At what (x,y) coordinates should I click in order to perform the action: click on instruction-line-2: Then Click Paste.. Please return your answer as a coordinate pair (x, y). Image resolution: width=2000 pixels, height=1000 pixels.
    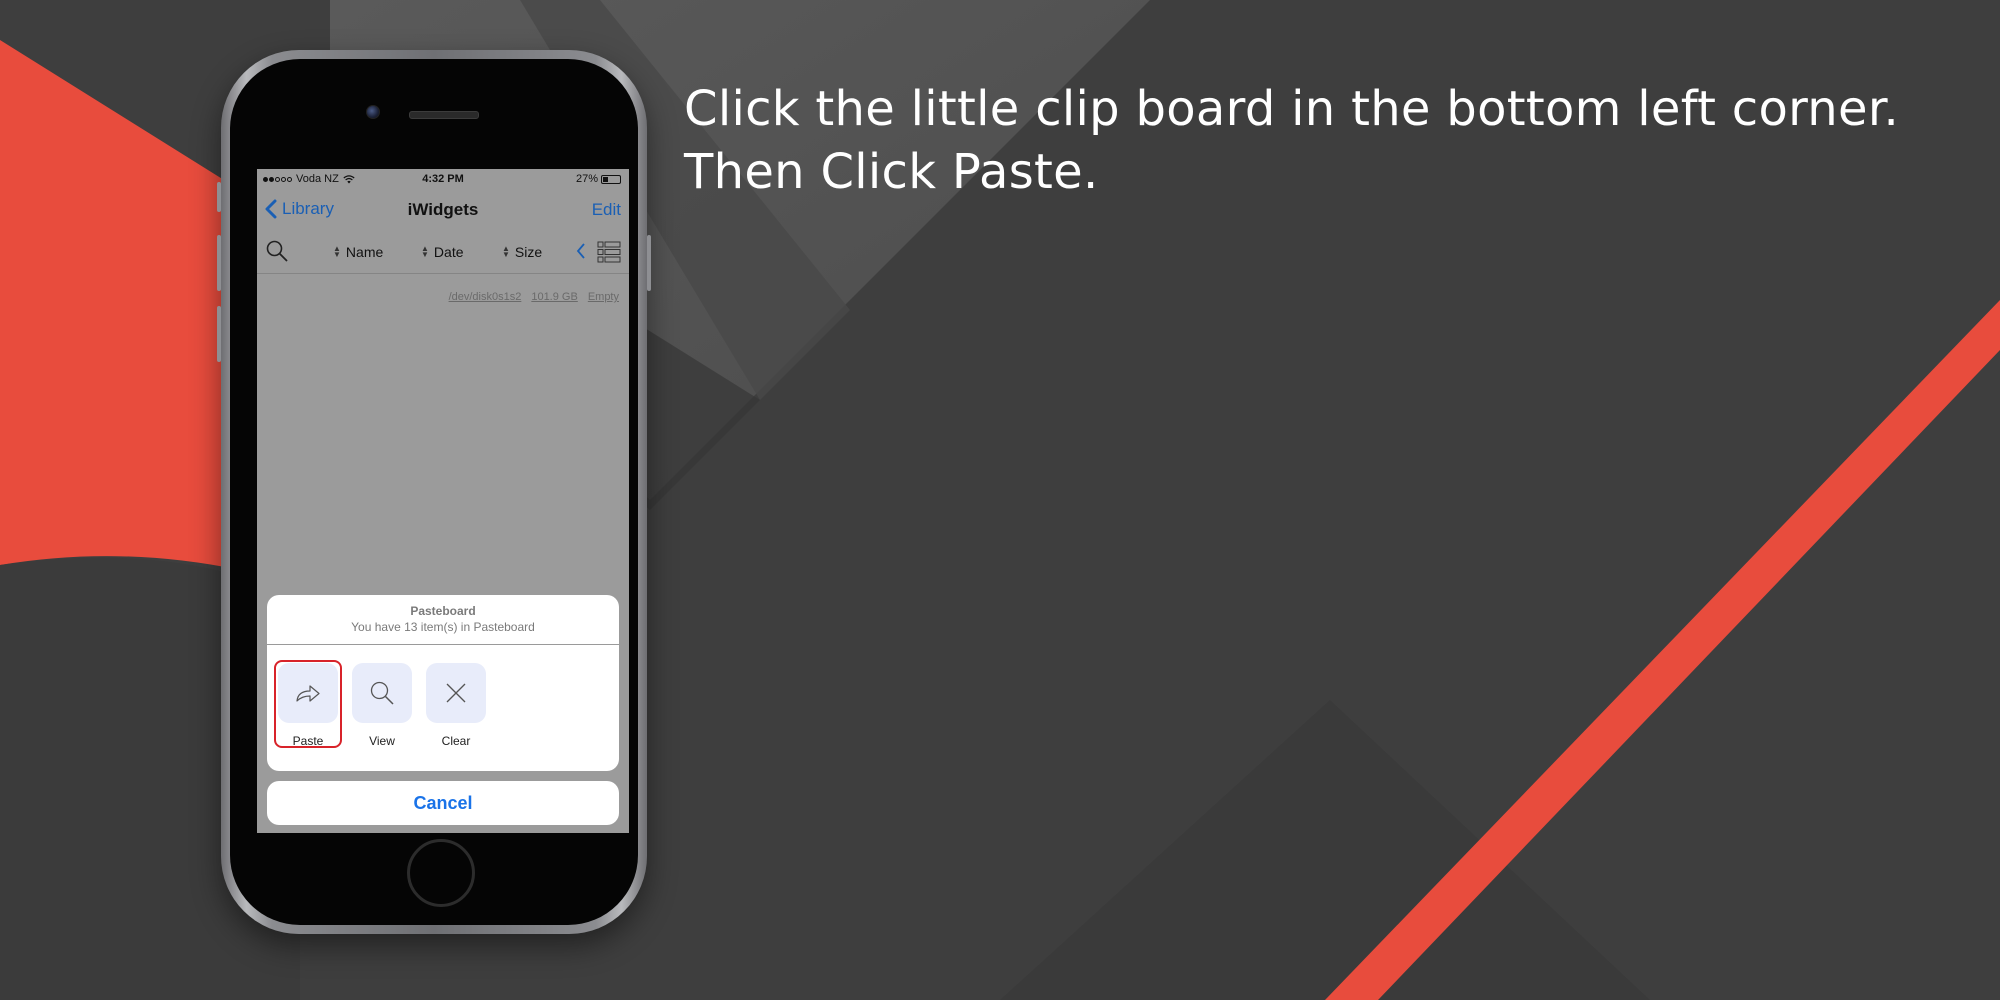
    Looking at the image, I should click on (891, 172).